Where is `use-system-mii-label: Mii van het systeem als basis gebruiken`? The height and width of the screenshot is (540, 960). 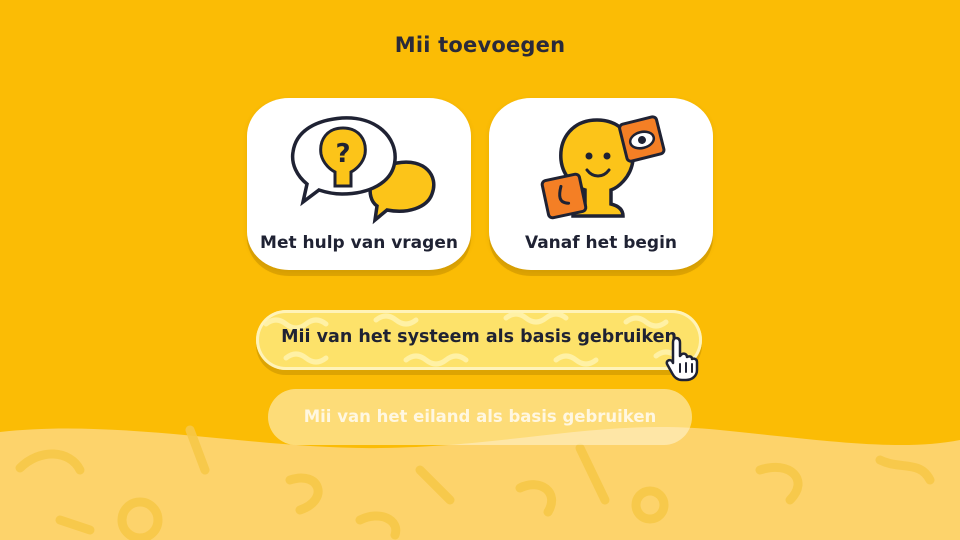 use-system-mii-label: Mii van het systeem als basis gebruiken is located at coordinates (479, 337).